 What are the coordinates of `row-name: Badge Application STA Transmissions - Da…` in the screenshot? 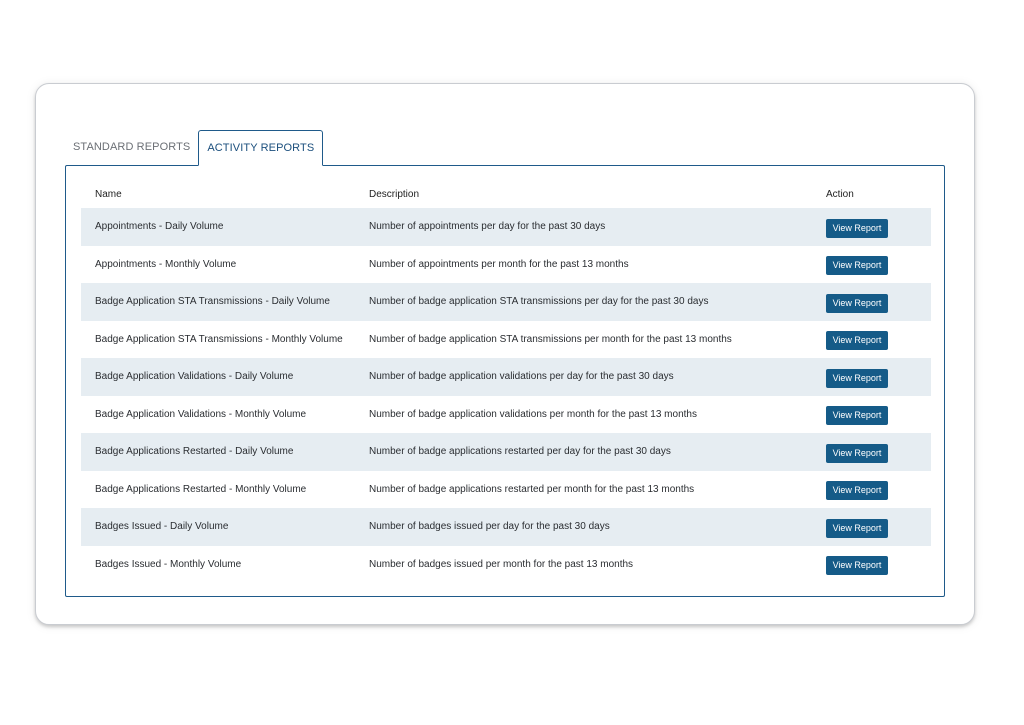 It's located at (212, 302).